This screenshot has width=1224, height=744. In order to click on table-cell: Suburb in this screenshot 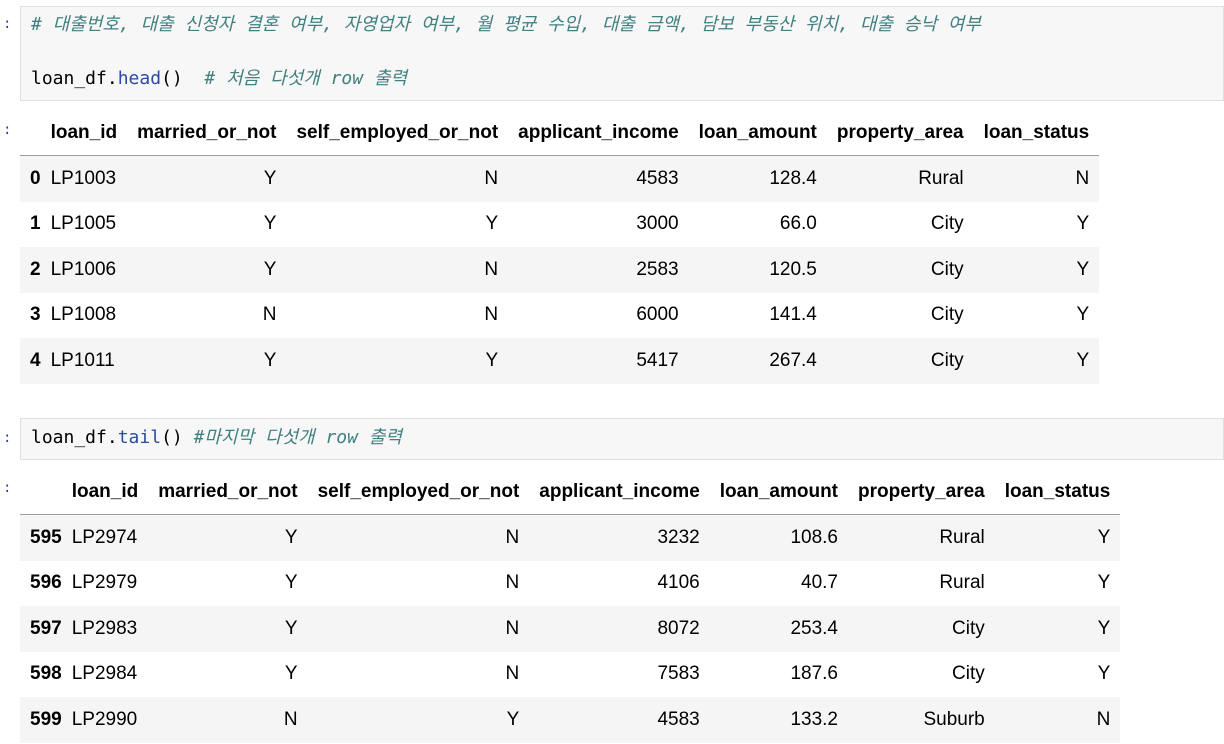, I will do `click(954, 719)`.